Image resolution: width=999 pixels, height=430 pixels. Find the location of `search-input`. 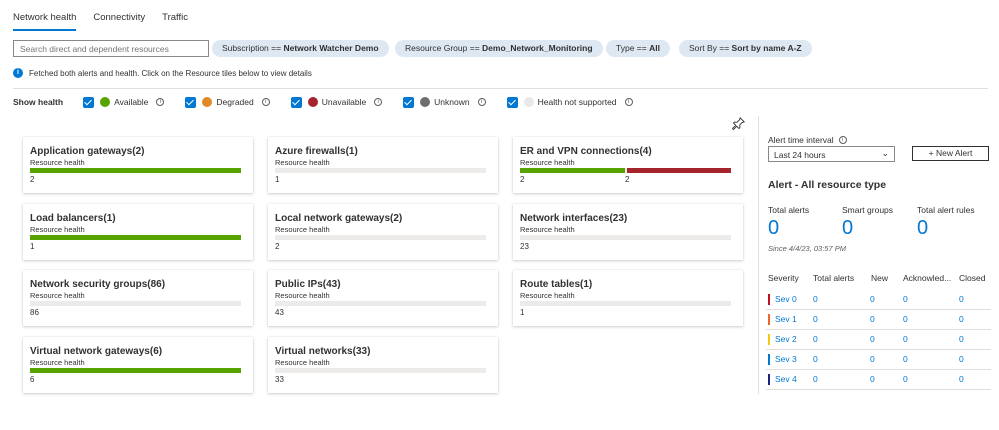

search-input is located at coordinates (111, 48).